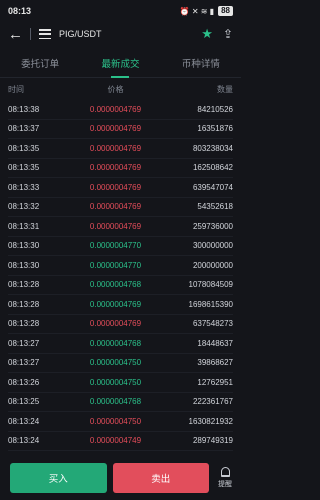 The height and width of the screenshot is (500, 320). Describe the element at coordinates (211, 285) in the screenshot. I see `trade-quantity: 1078084509` at that location.